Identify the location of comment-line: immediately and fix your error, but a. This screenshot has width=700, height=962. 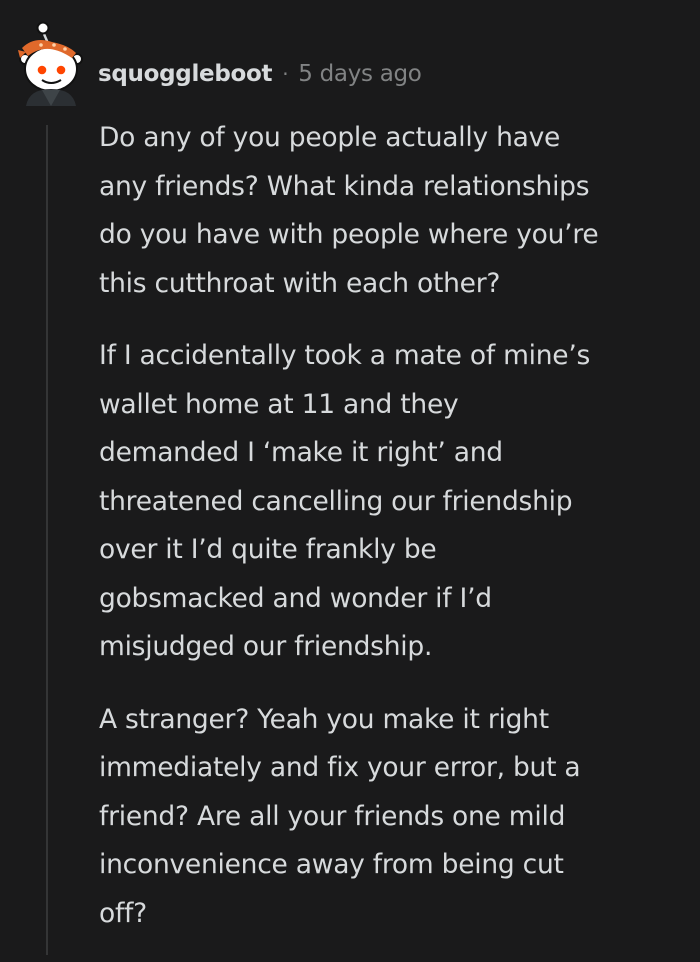
(340, 767).